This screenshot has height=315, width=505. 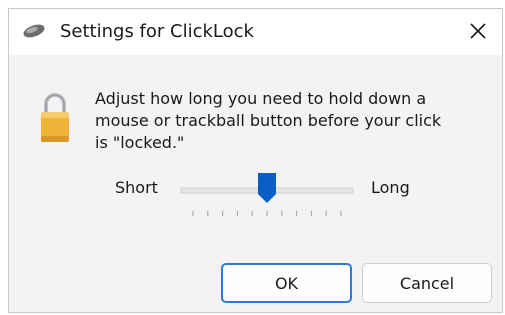 I want to click on description-line: Adjust how long you need to hold down a, so click(x=261, y=98).